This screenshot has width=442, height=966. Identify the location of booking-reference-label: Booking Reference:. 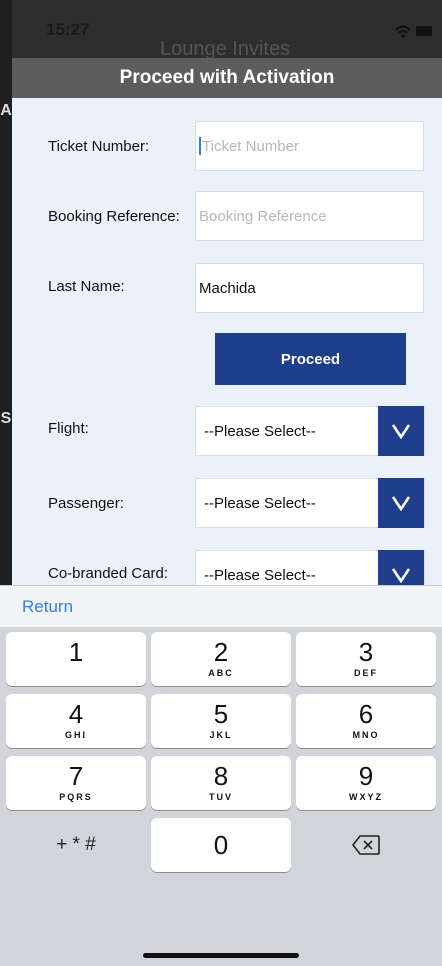
(114, 216).